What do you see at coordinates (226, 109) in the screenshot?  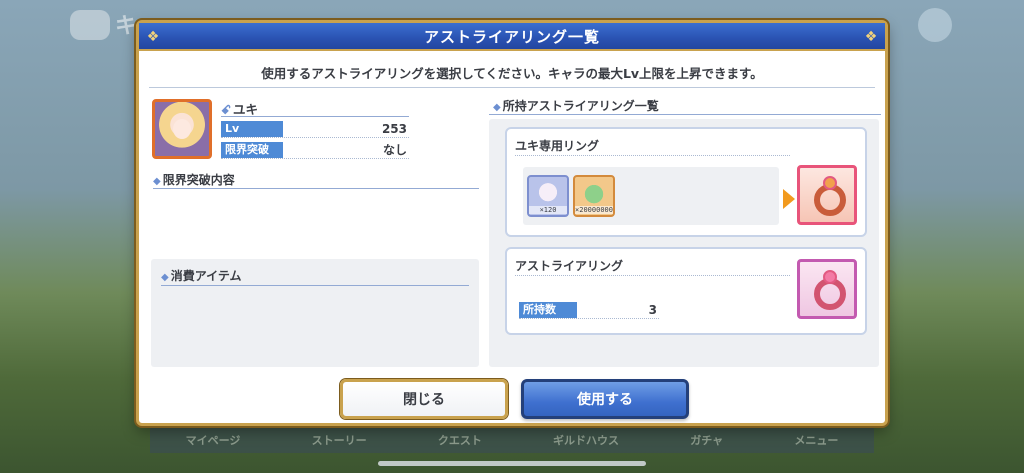 I see `element-mark-icon: ꗃ` at bounding box center [226, 109].